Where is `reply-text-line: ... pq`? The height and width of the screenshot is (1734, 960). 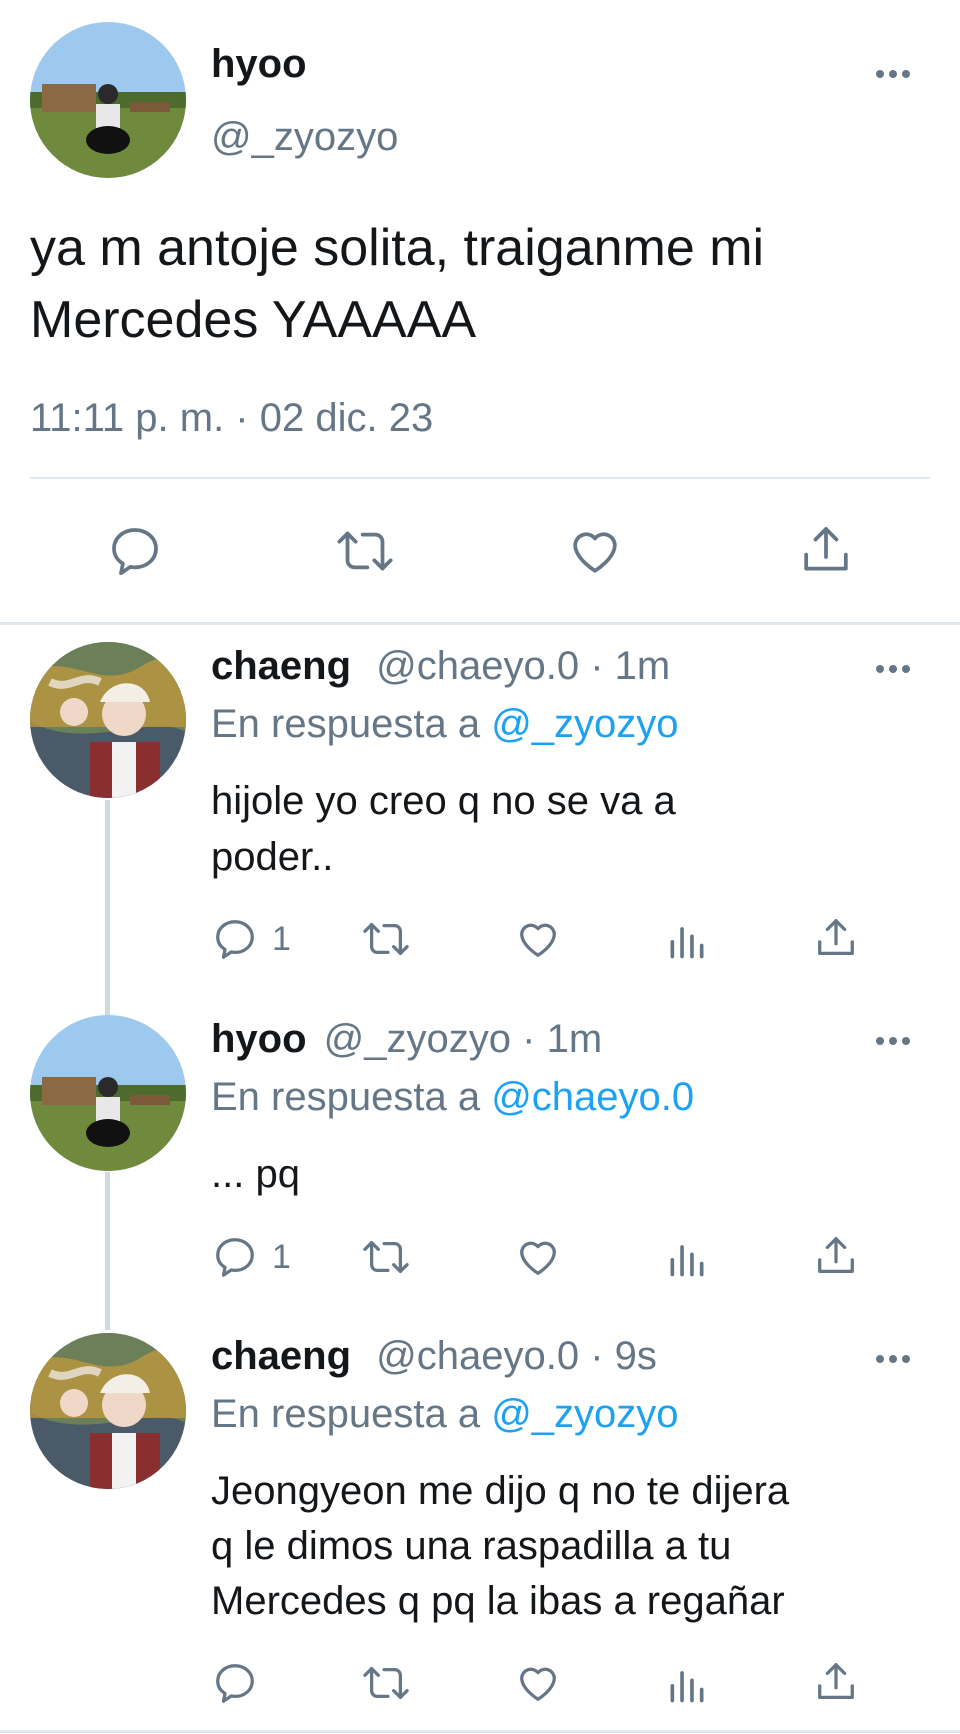 reply-text-line: ... pq is located at coordinates (255, 1174).